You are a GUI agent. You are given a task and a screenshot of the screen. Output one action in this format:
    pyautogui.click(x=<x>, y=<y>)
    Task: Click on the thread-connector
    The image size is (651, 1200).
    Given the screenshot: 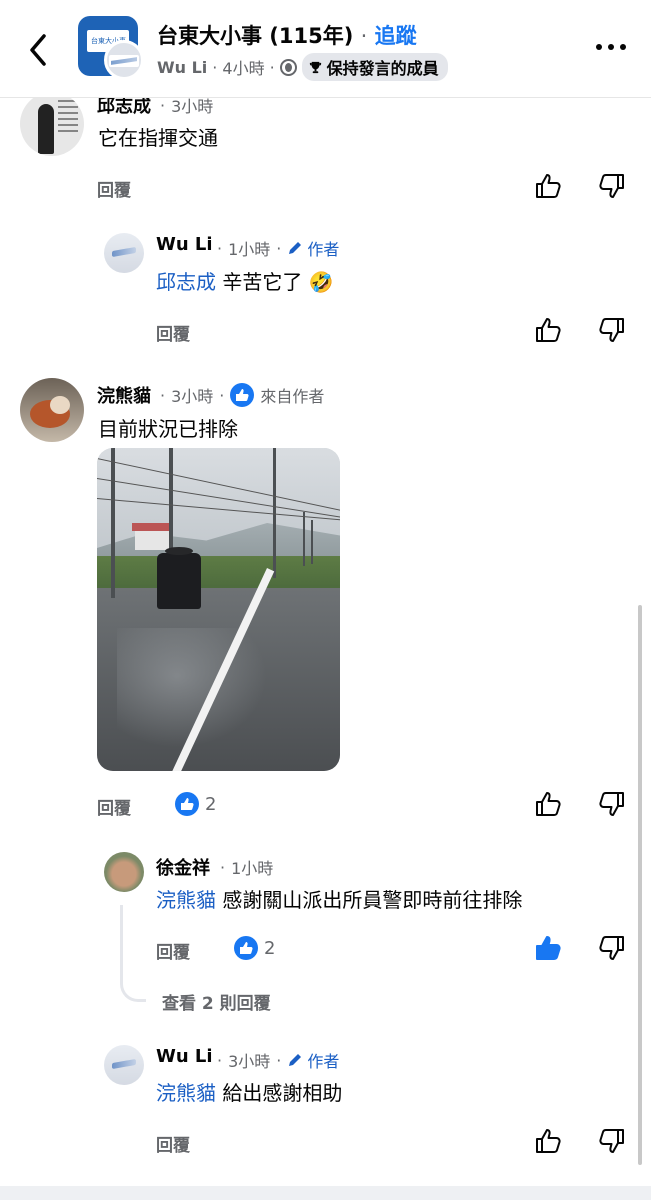 What is the action you would take?
    pyautogui.click(x=133, y=953)
    